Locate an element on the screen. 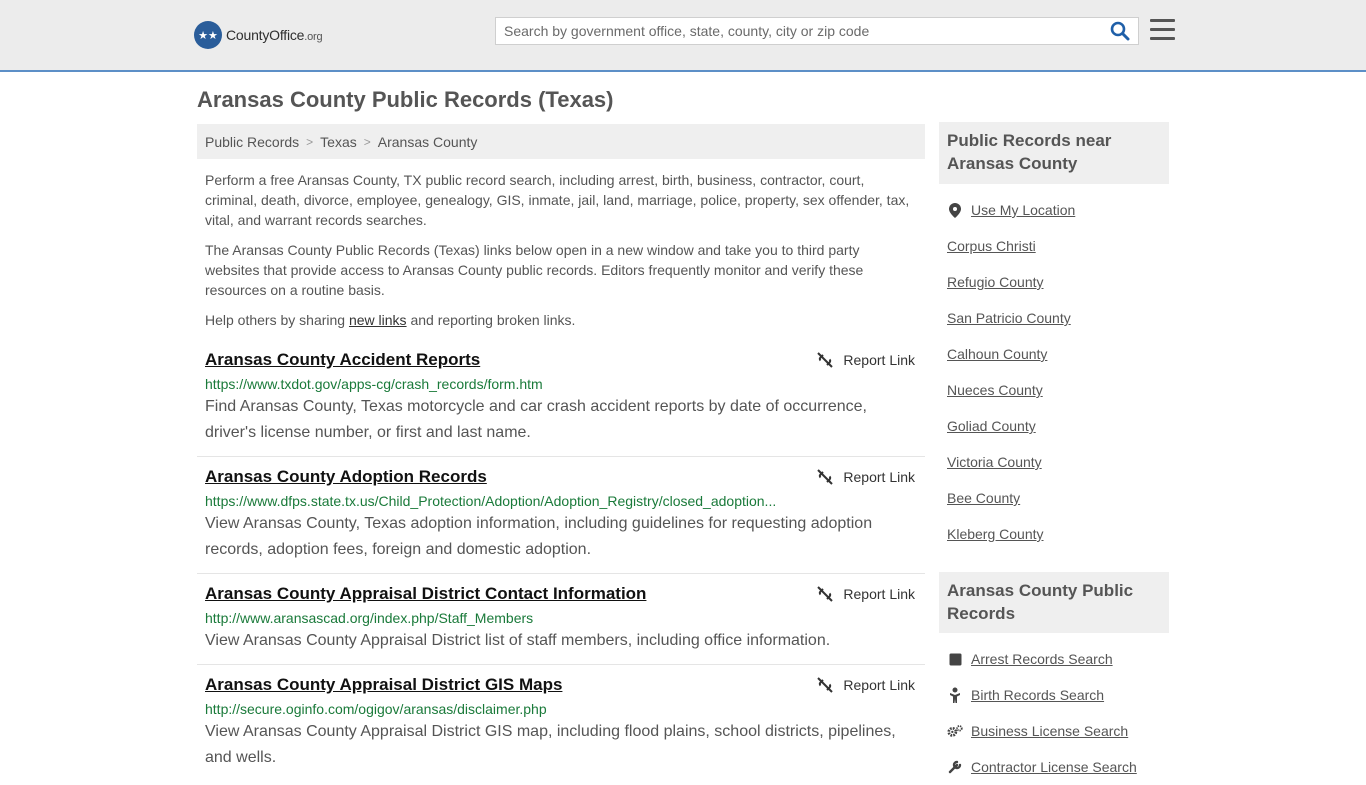  record-link-item: Birth Records Search is located at coordinates (1054, 695).